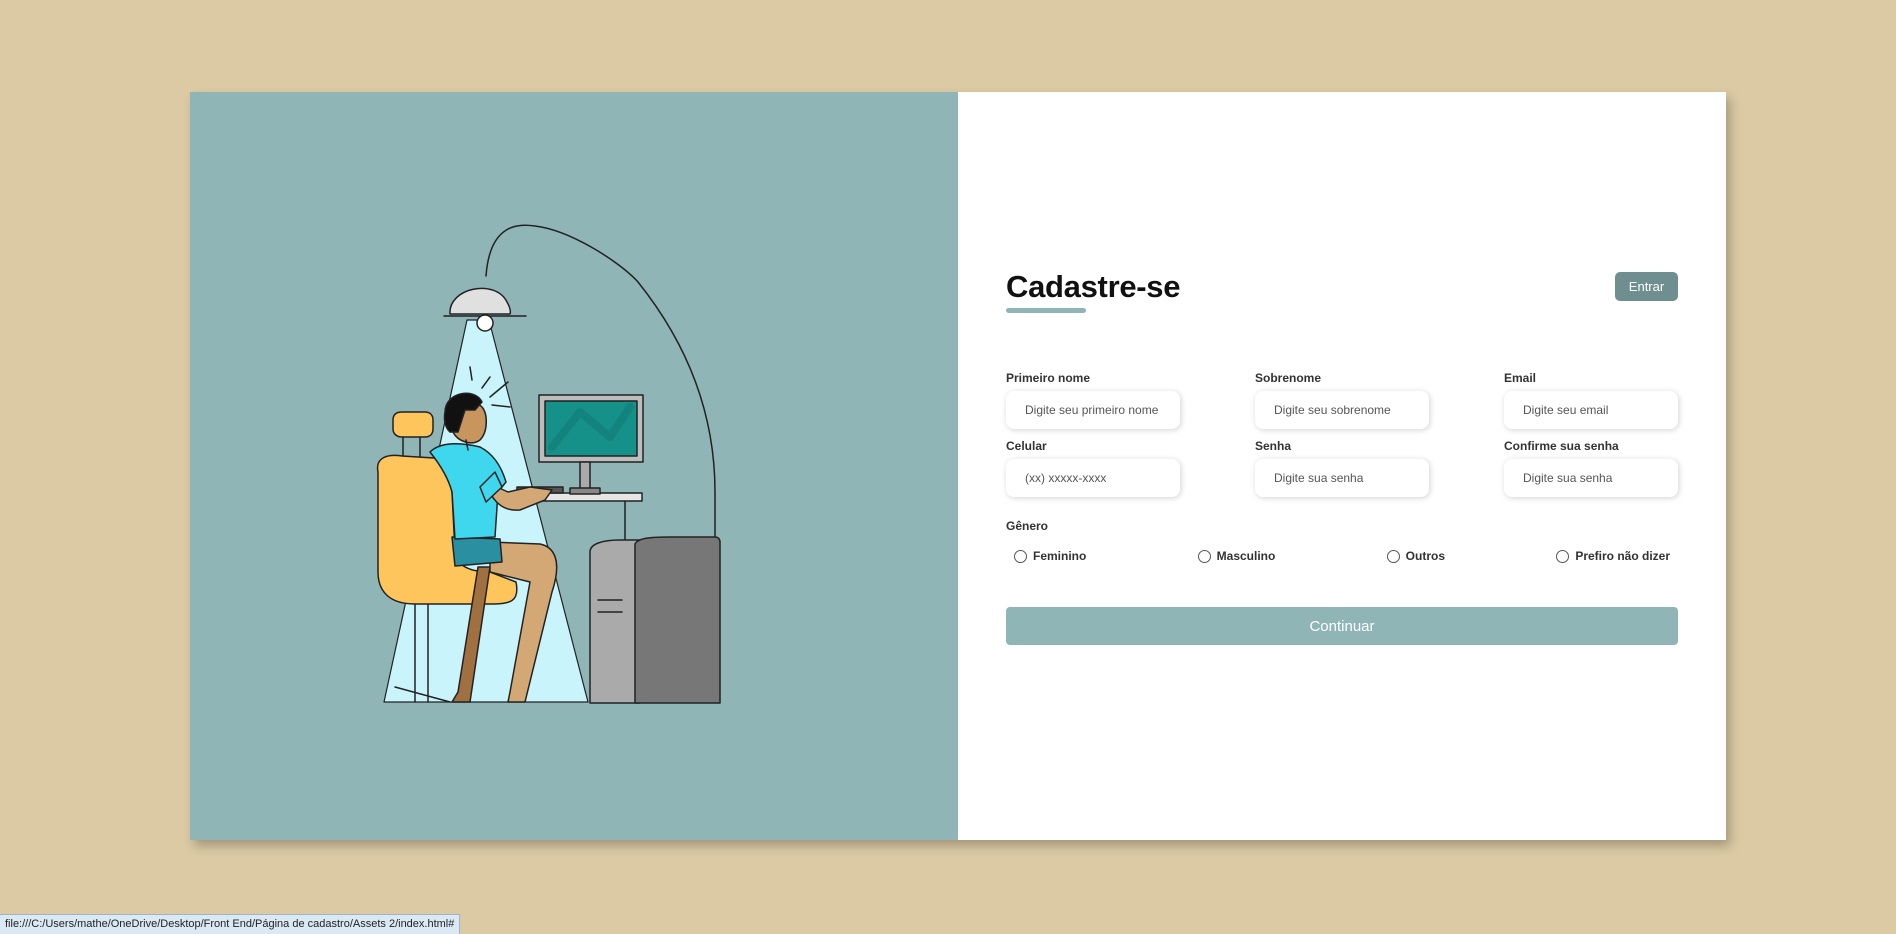 The width and height of the screenshot is (1896, 934). Describe the element at coordinates (1093, 286) in the screenshot. I see `page-title: Cadastre-se` at that location.